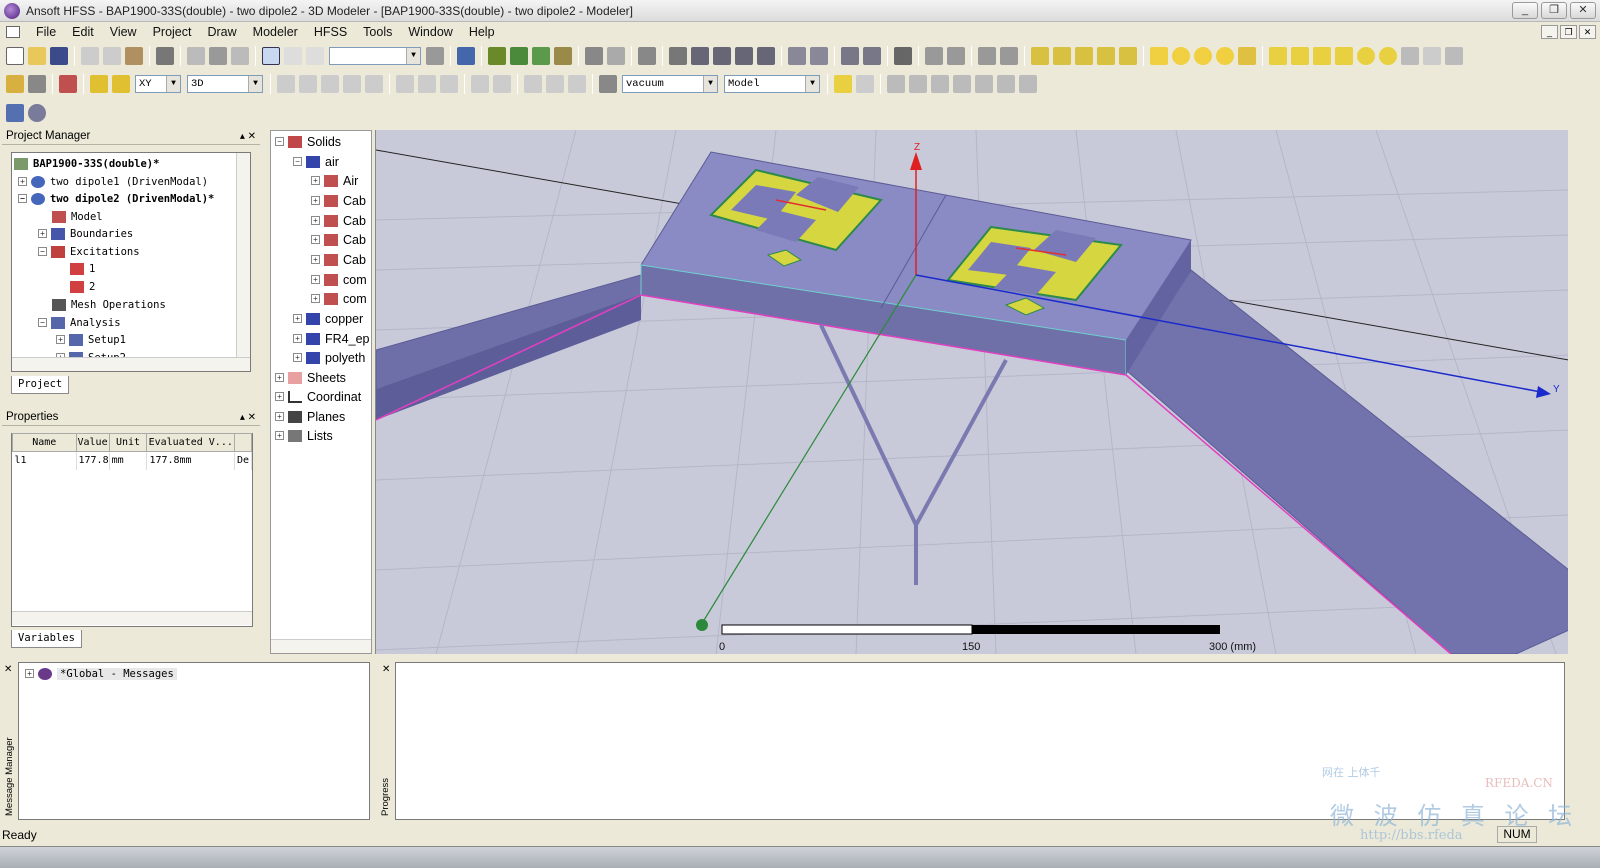  Describe the element at coordinates (328, 318) in the screenshot. I see `tree-item-copper-group: + copper` at that location.